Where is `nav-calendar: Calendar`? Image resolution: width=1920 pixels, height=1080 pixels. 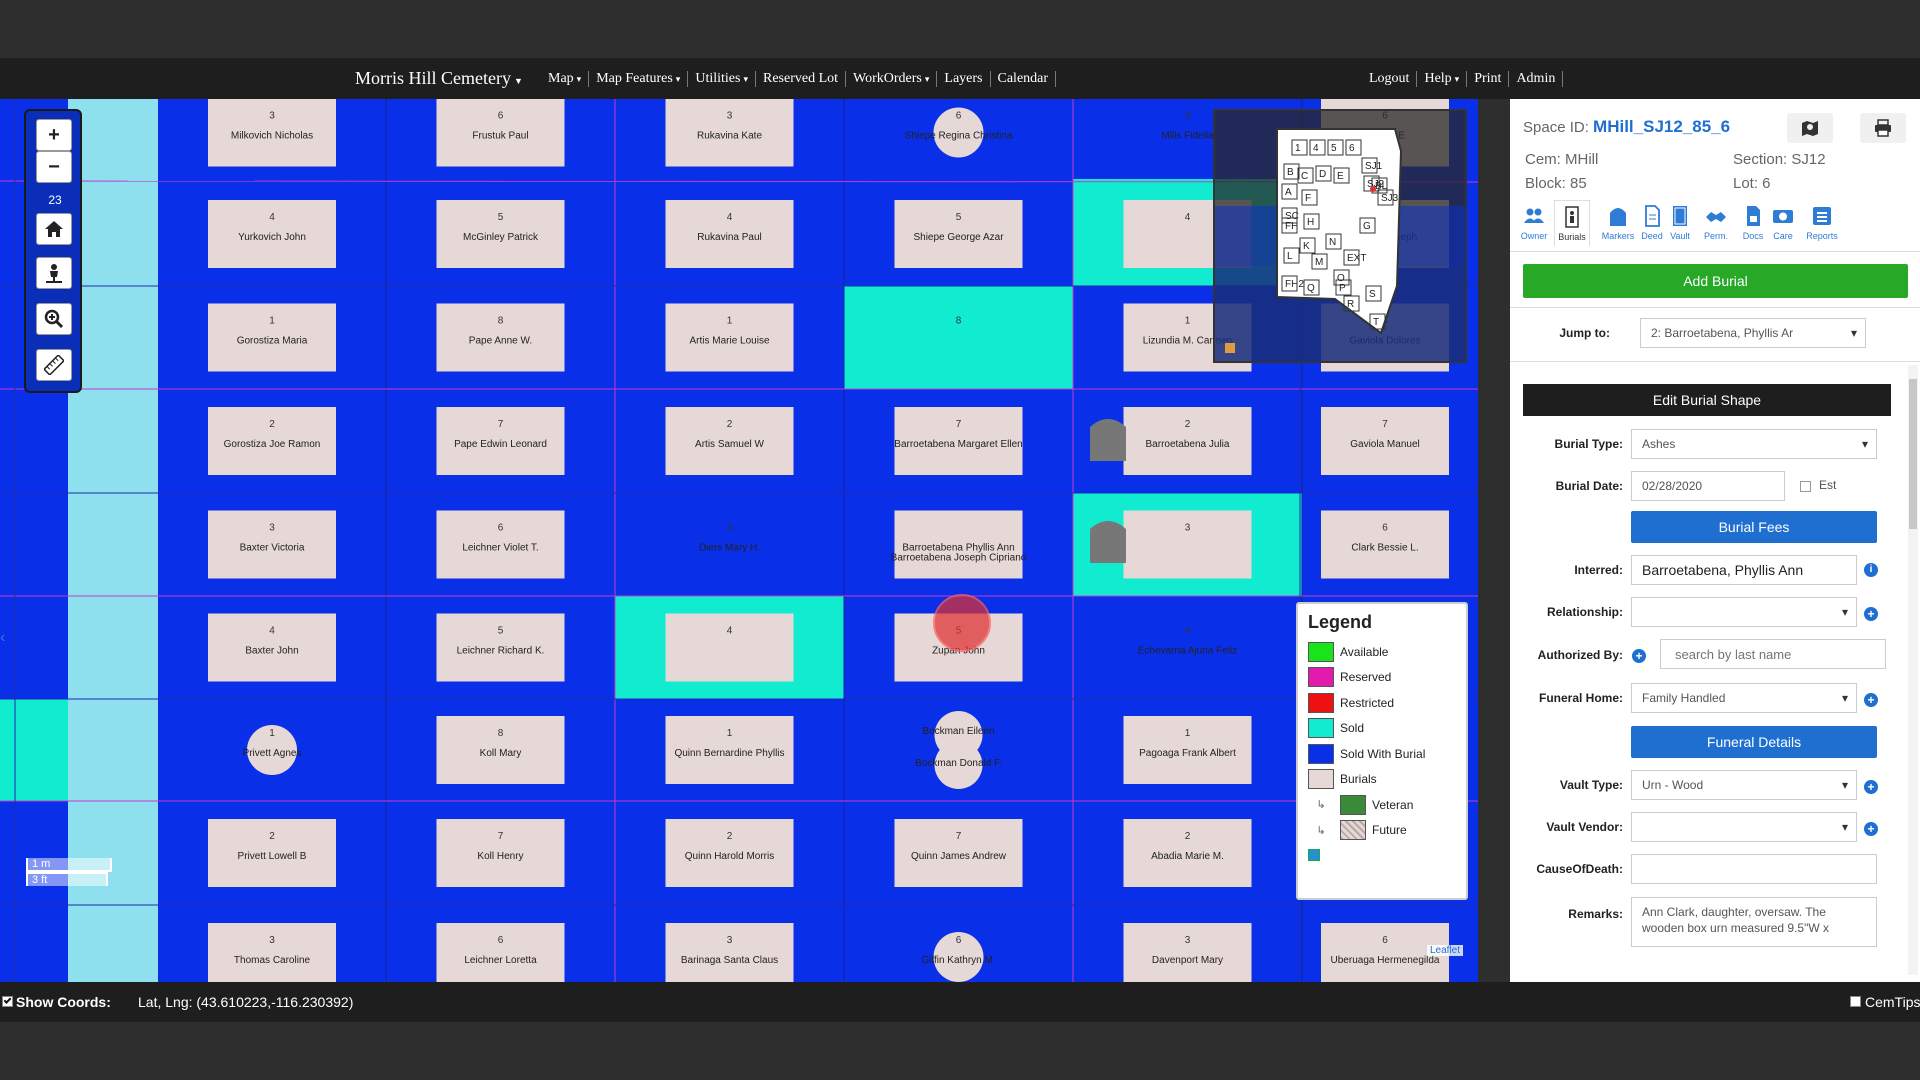 nav-calendar: Calendar is located at coordinates (1024, 78).